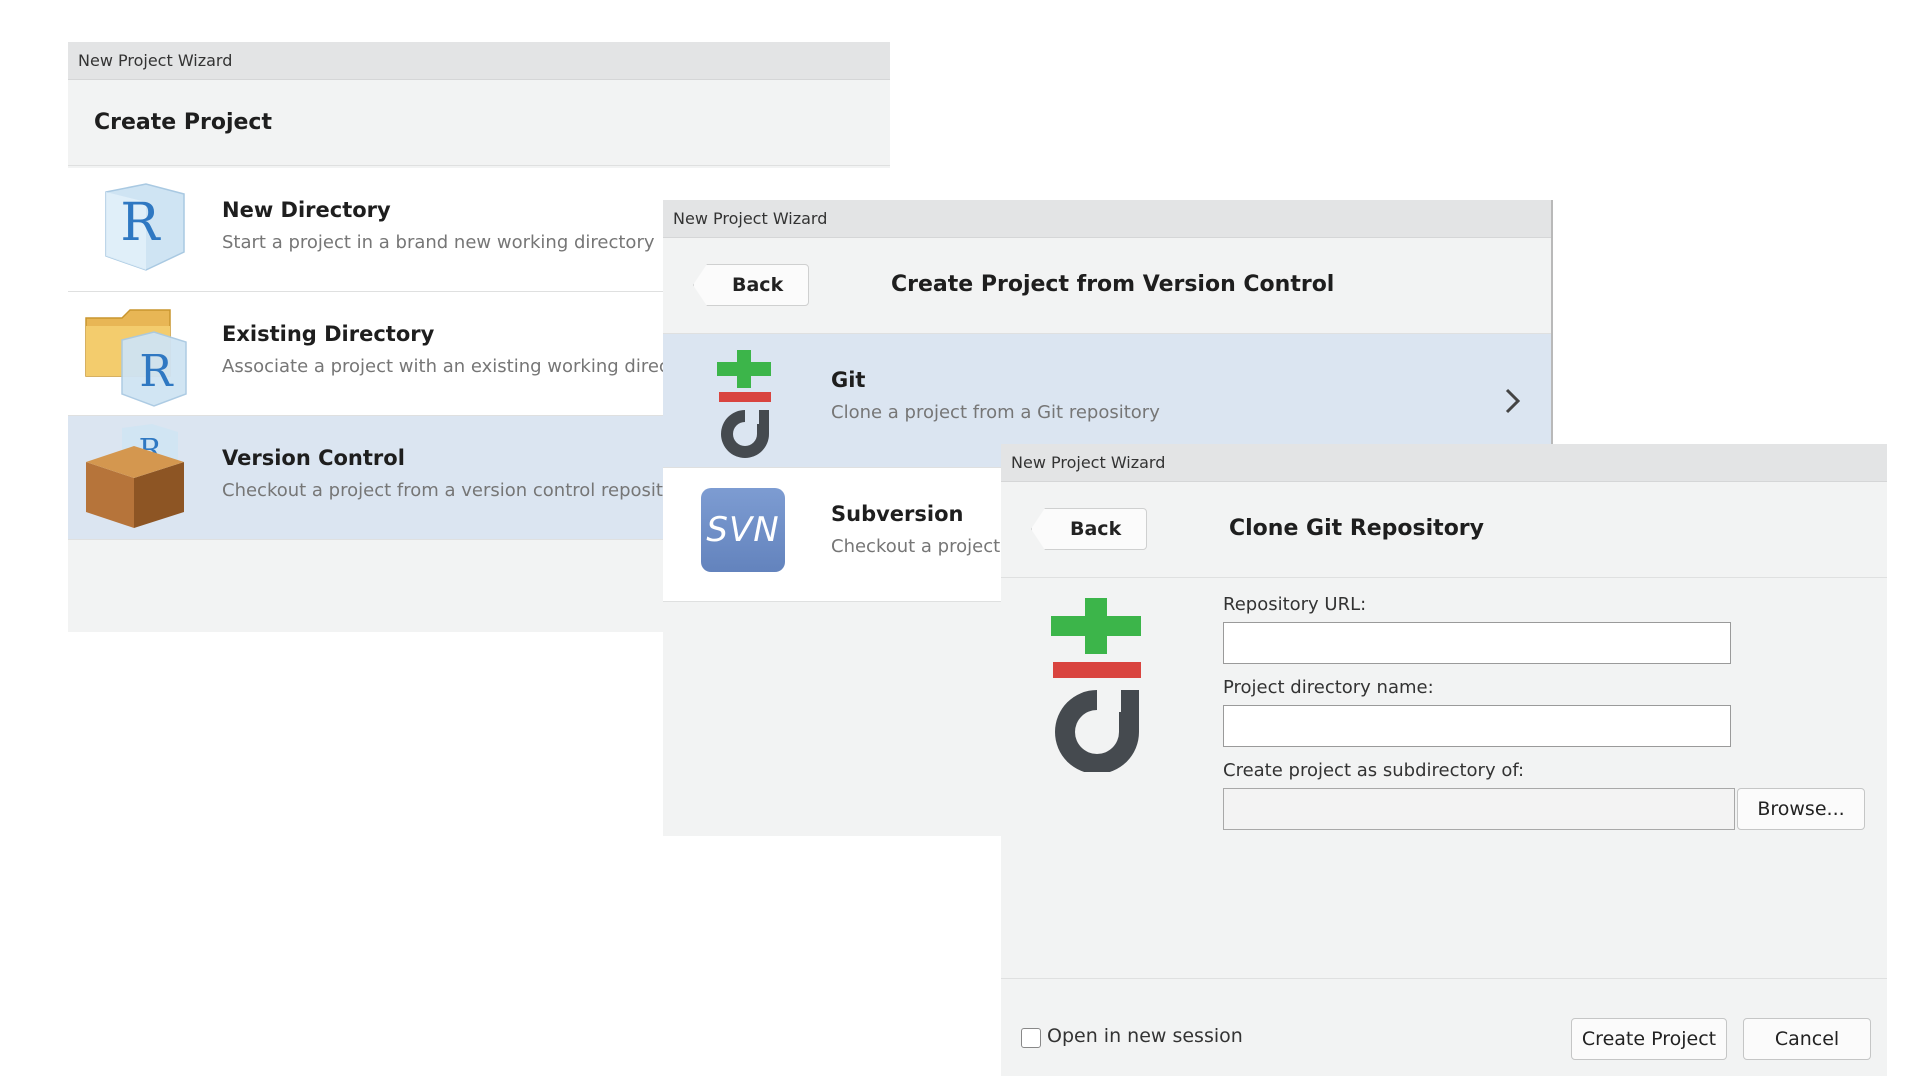 The height and width of the screenshot is (1080, 1920). I want to click on dialog-header: Back Clone Git Repository, so click(1444, 530).